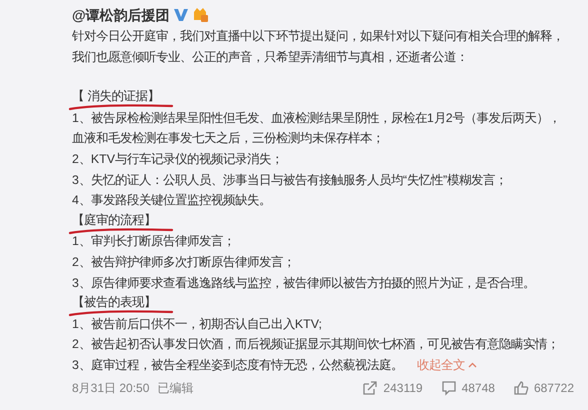 This screenshot has width=588, height=410. I want to click on like-count: 687722, so click(554, 388).